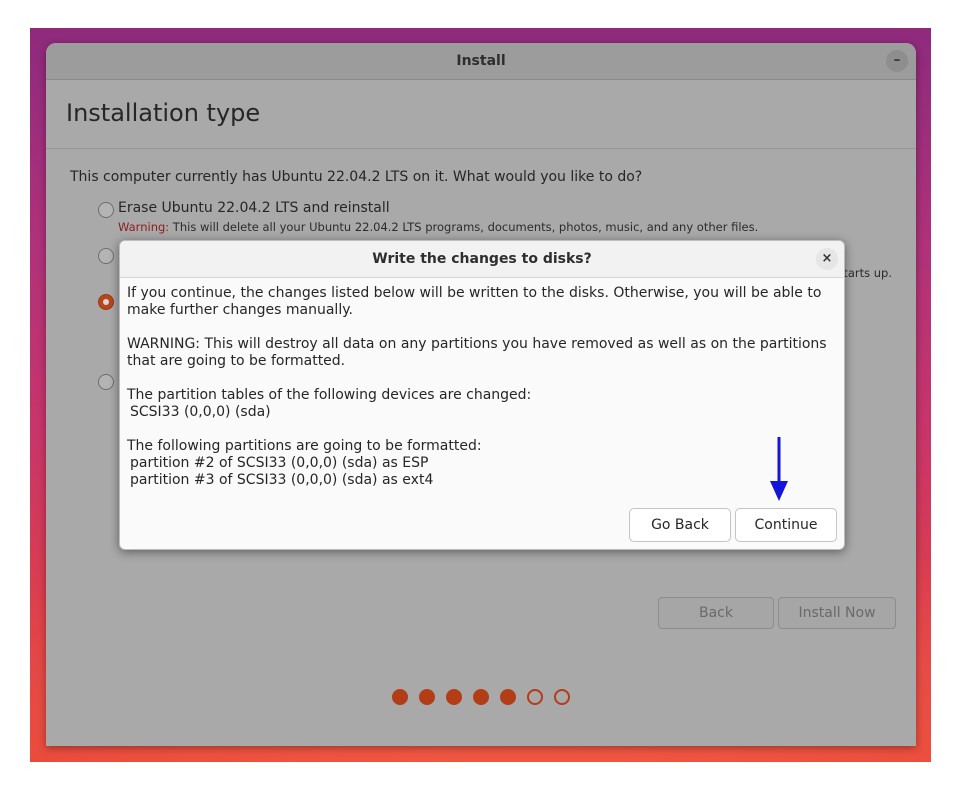 Image resolution: width=961 pixels, height=794 pixels. Describe the element at coordinates (716, 613) in the screenshot. I see `back-button: Back` at that location.